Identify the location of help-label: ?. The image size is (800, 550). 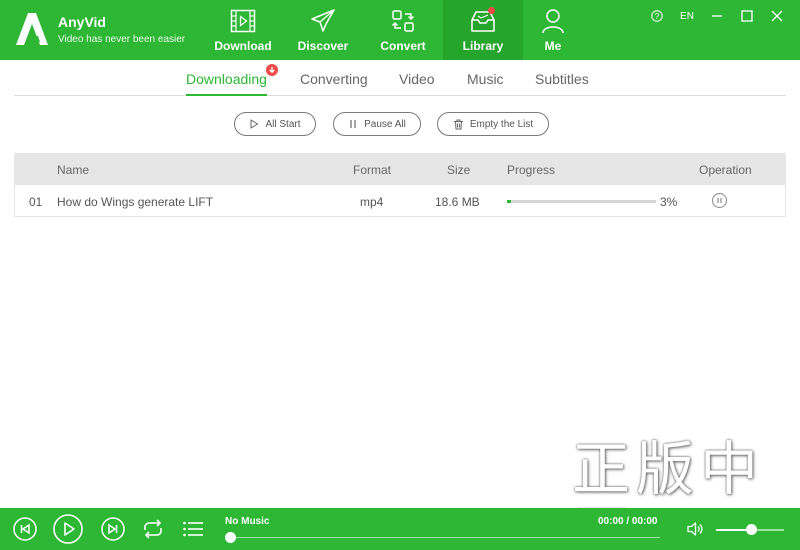
(657, 16).